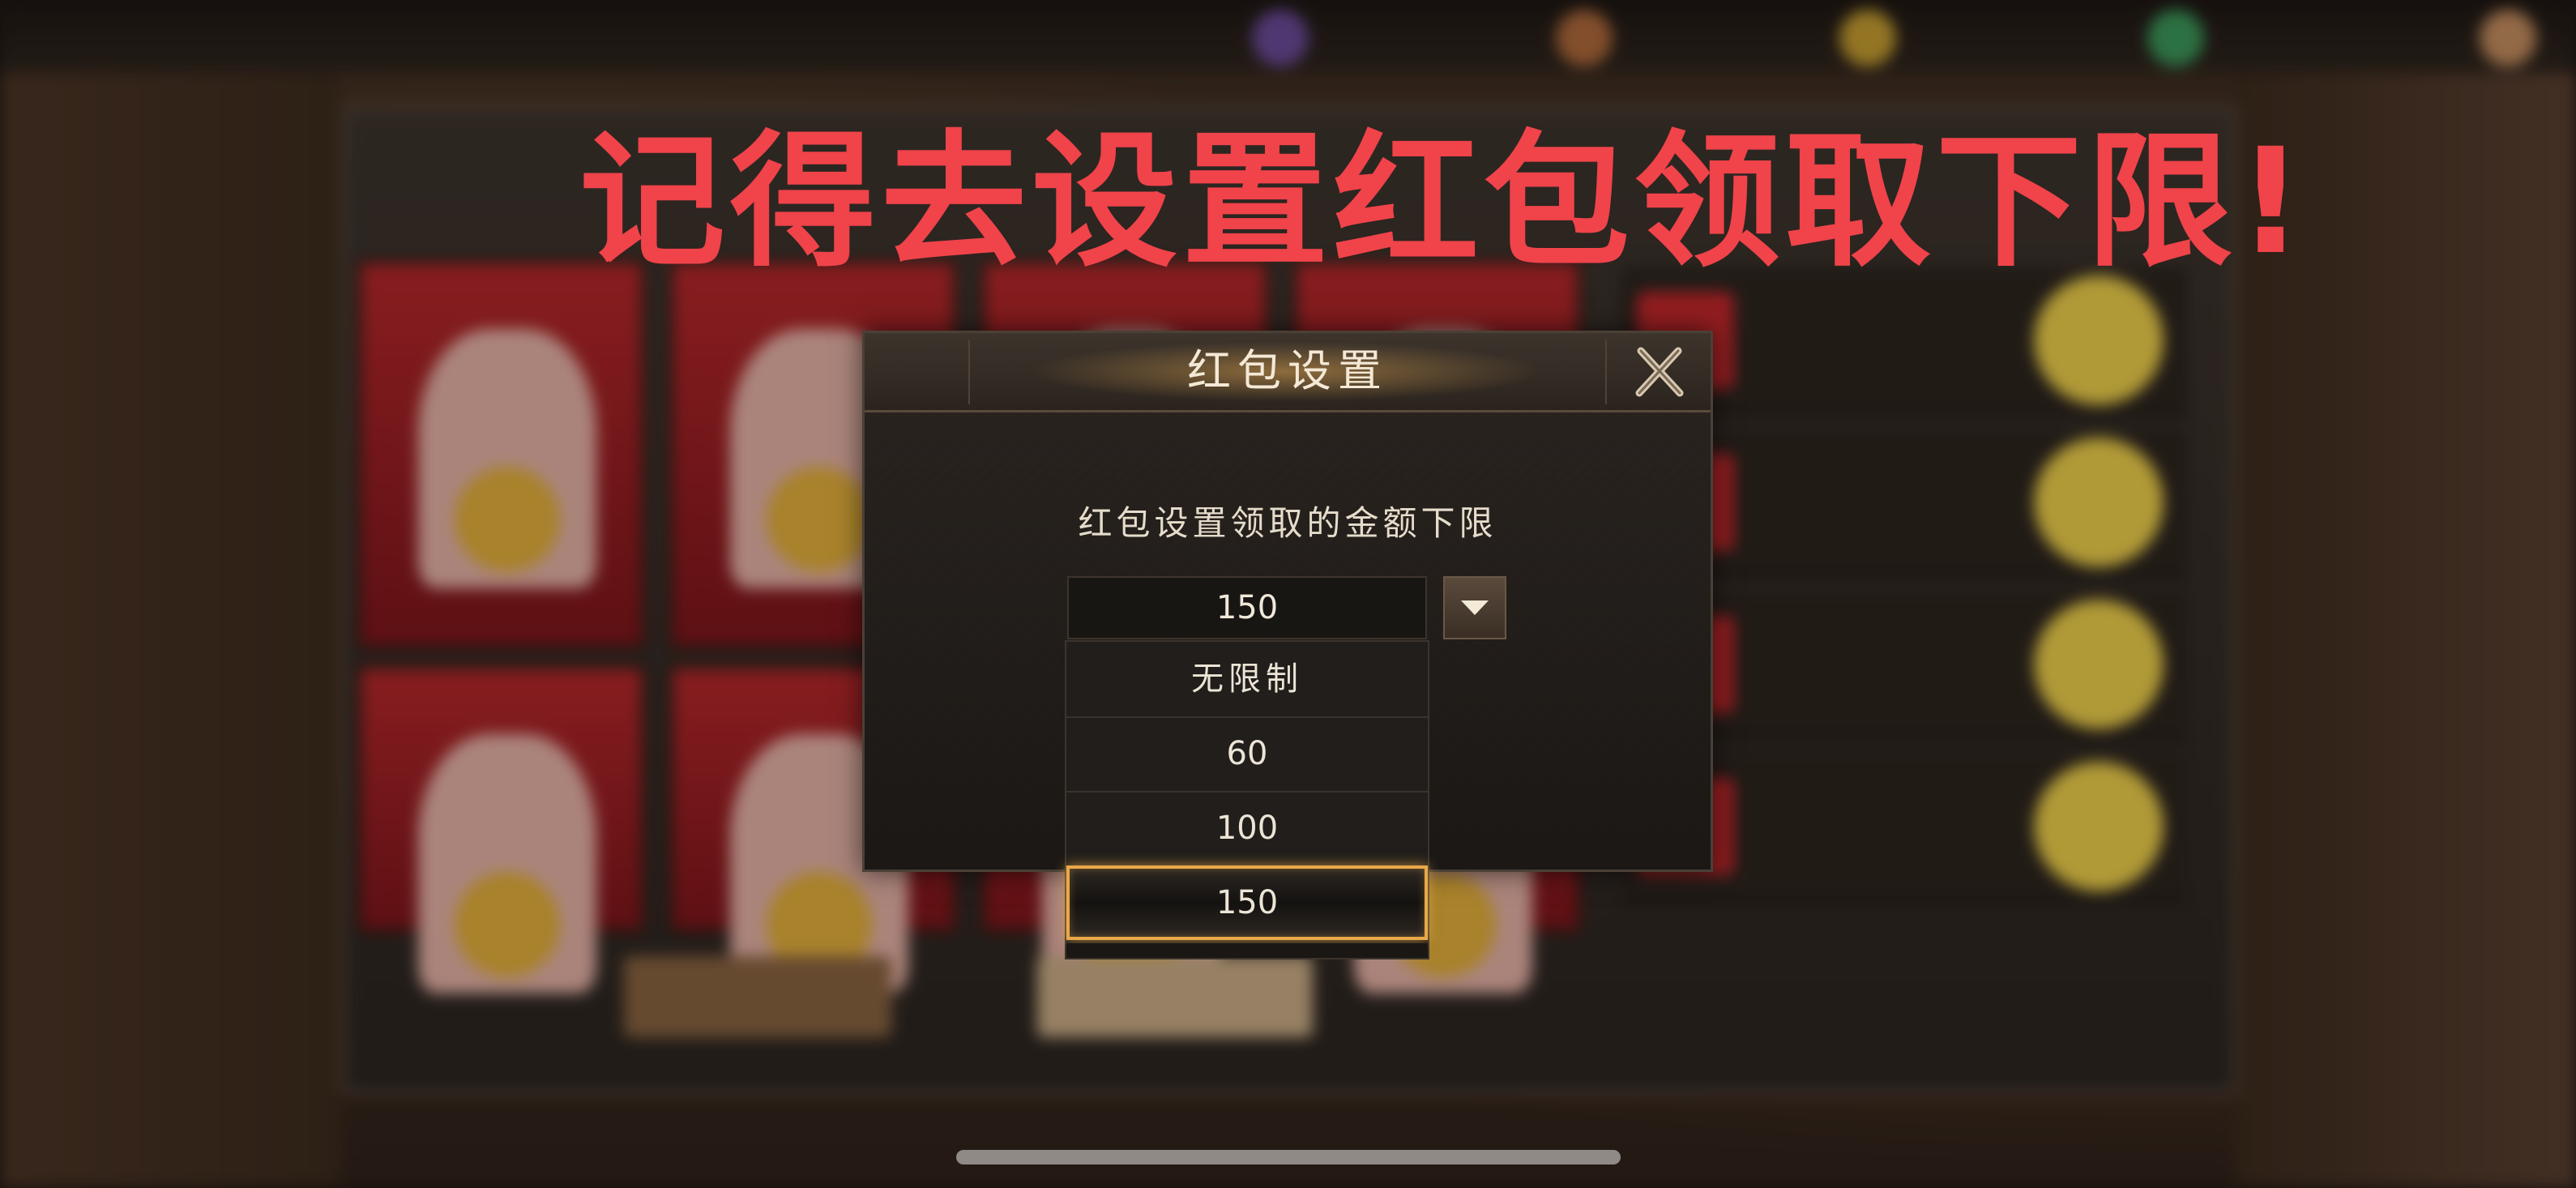  I want to click on dropdown-toggle-button, so click(1474, 607).